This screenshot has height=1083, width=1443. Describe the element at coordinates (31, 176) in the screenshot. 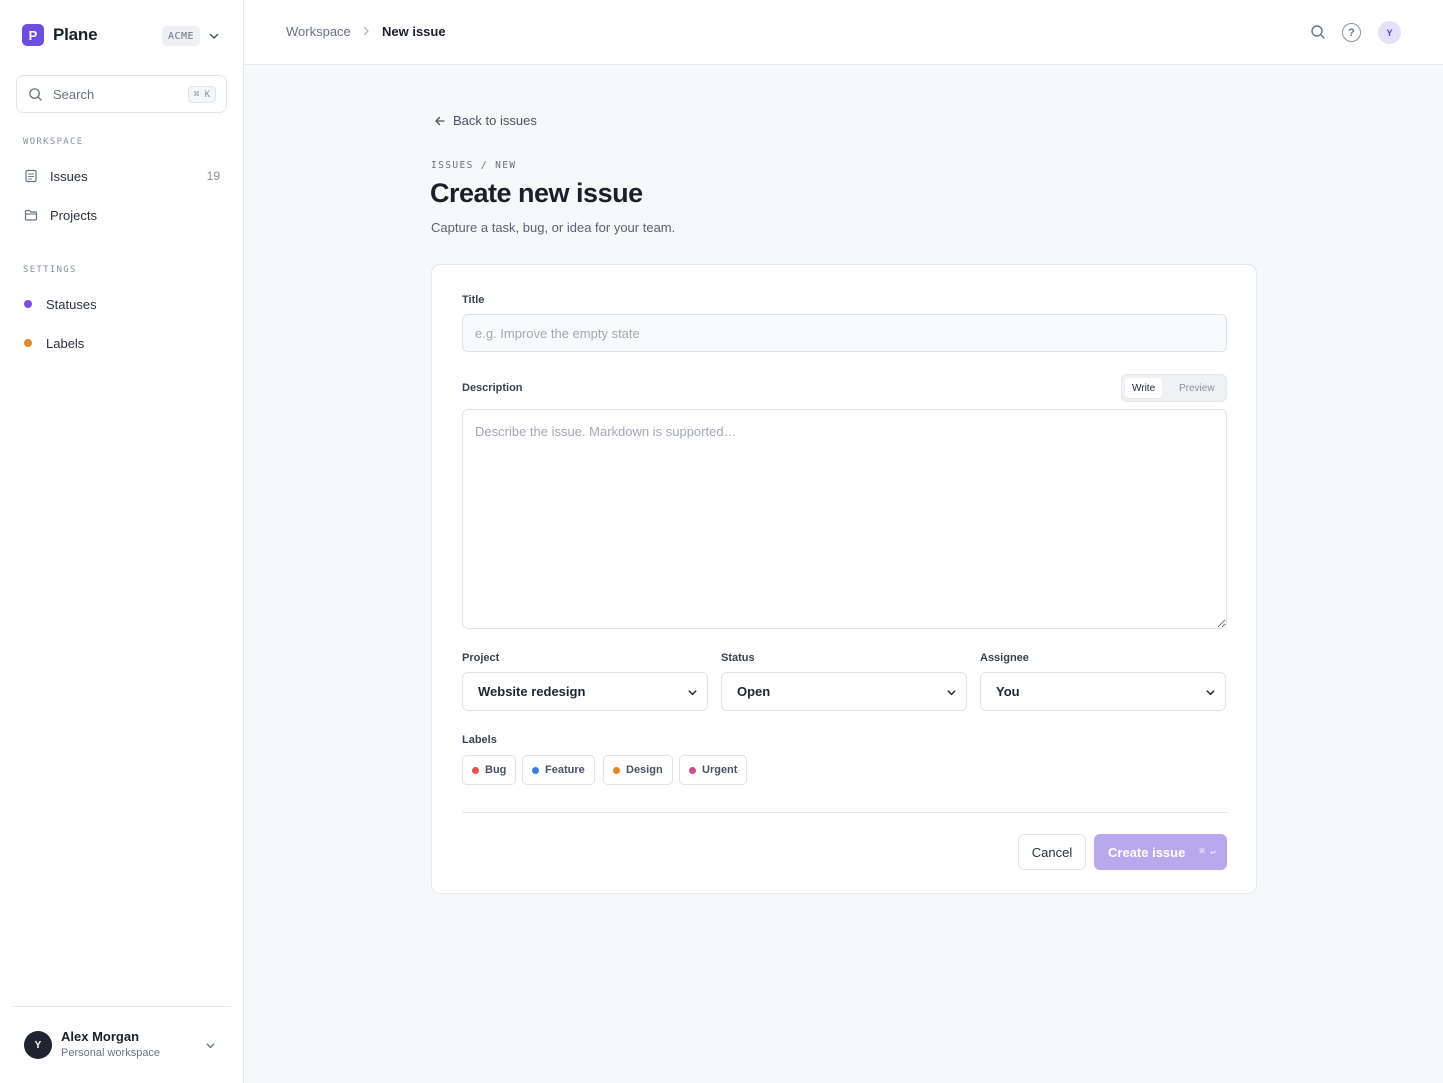

I see `document-icon` at that location.